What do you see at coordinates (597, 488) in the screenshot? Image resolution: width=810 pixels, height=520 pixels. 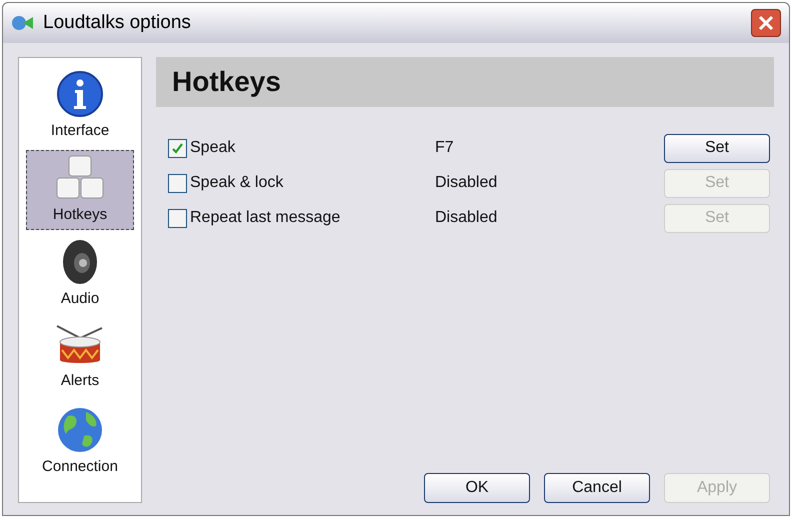 I see `dialog-button: Cancel` at bounding box center [597, 488].